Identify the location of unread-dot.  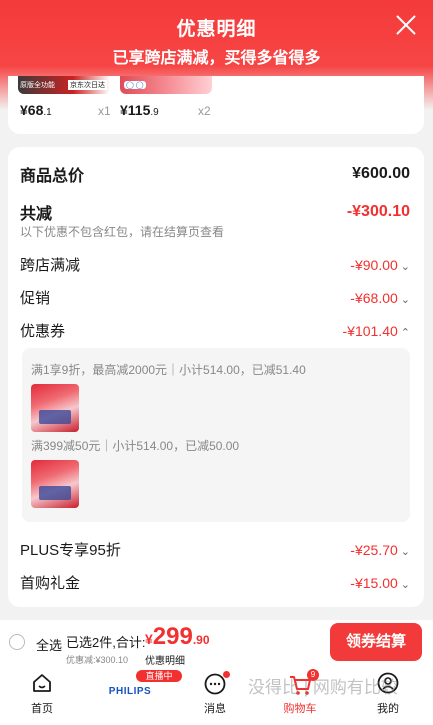
(226, 674).